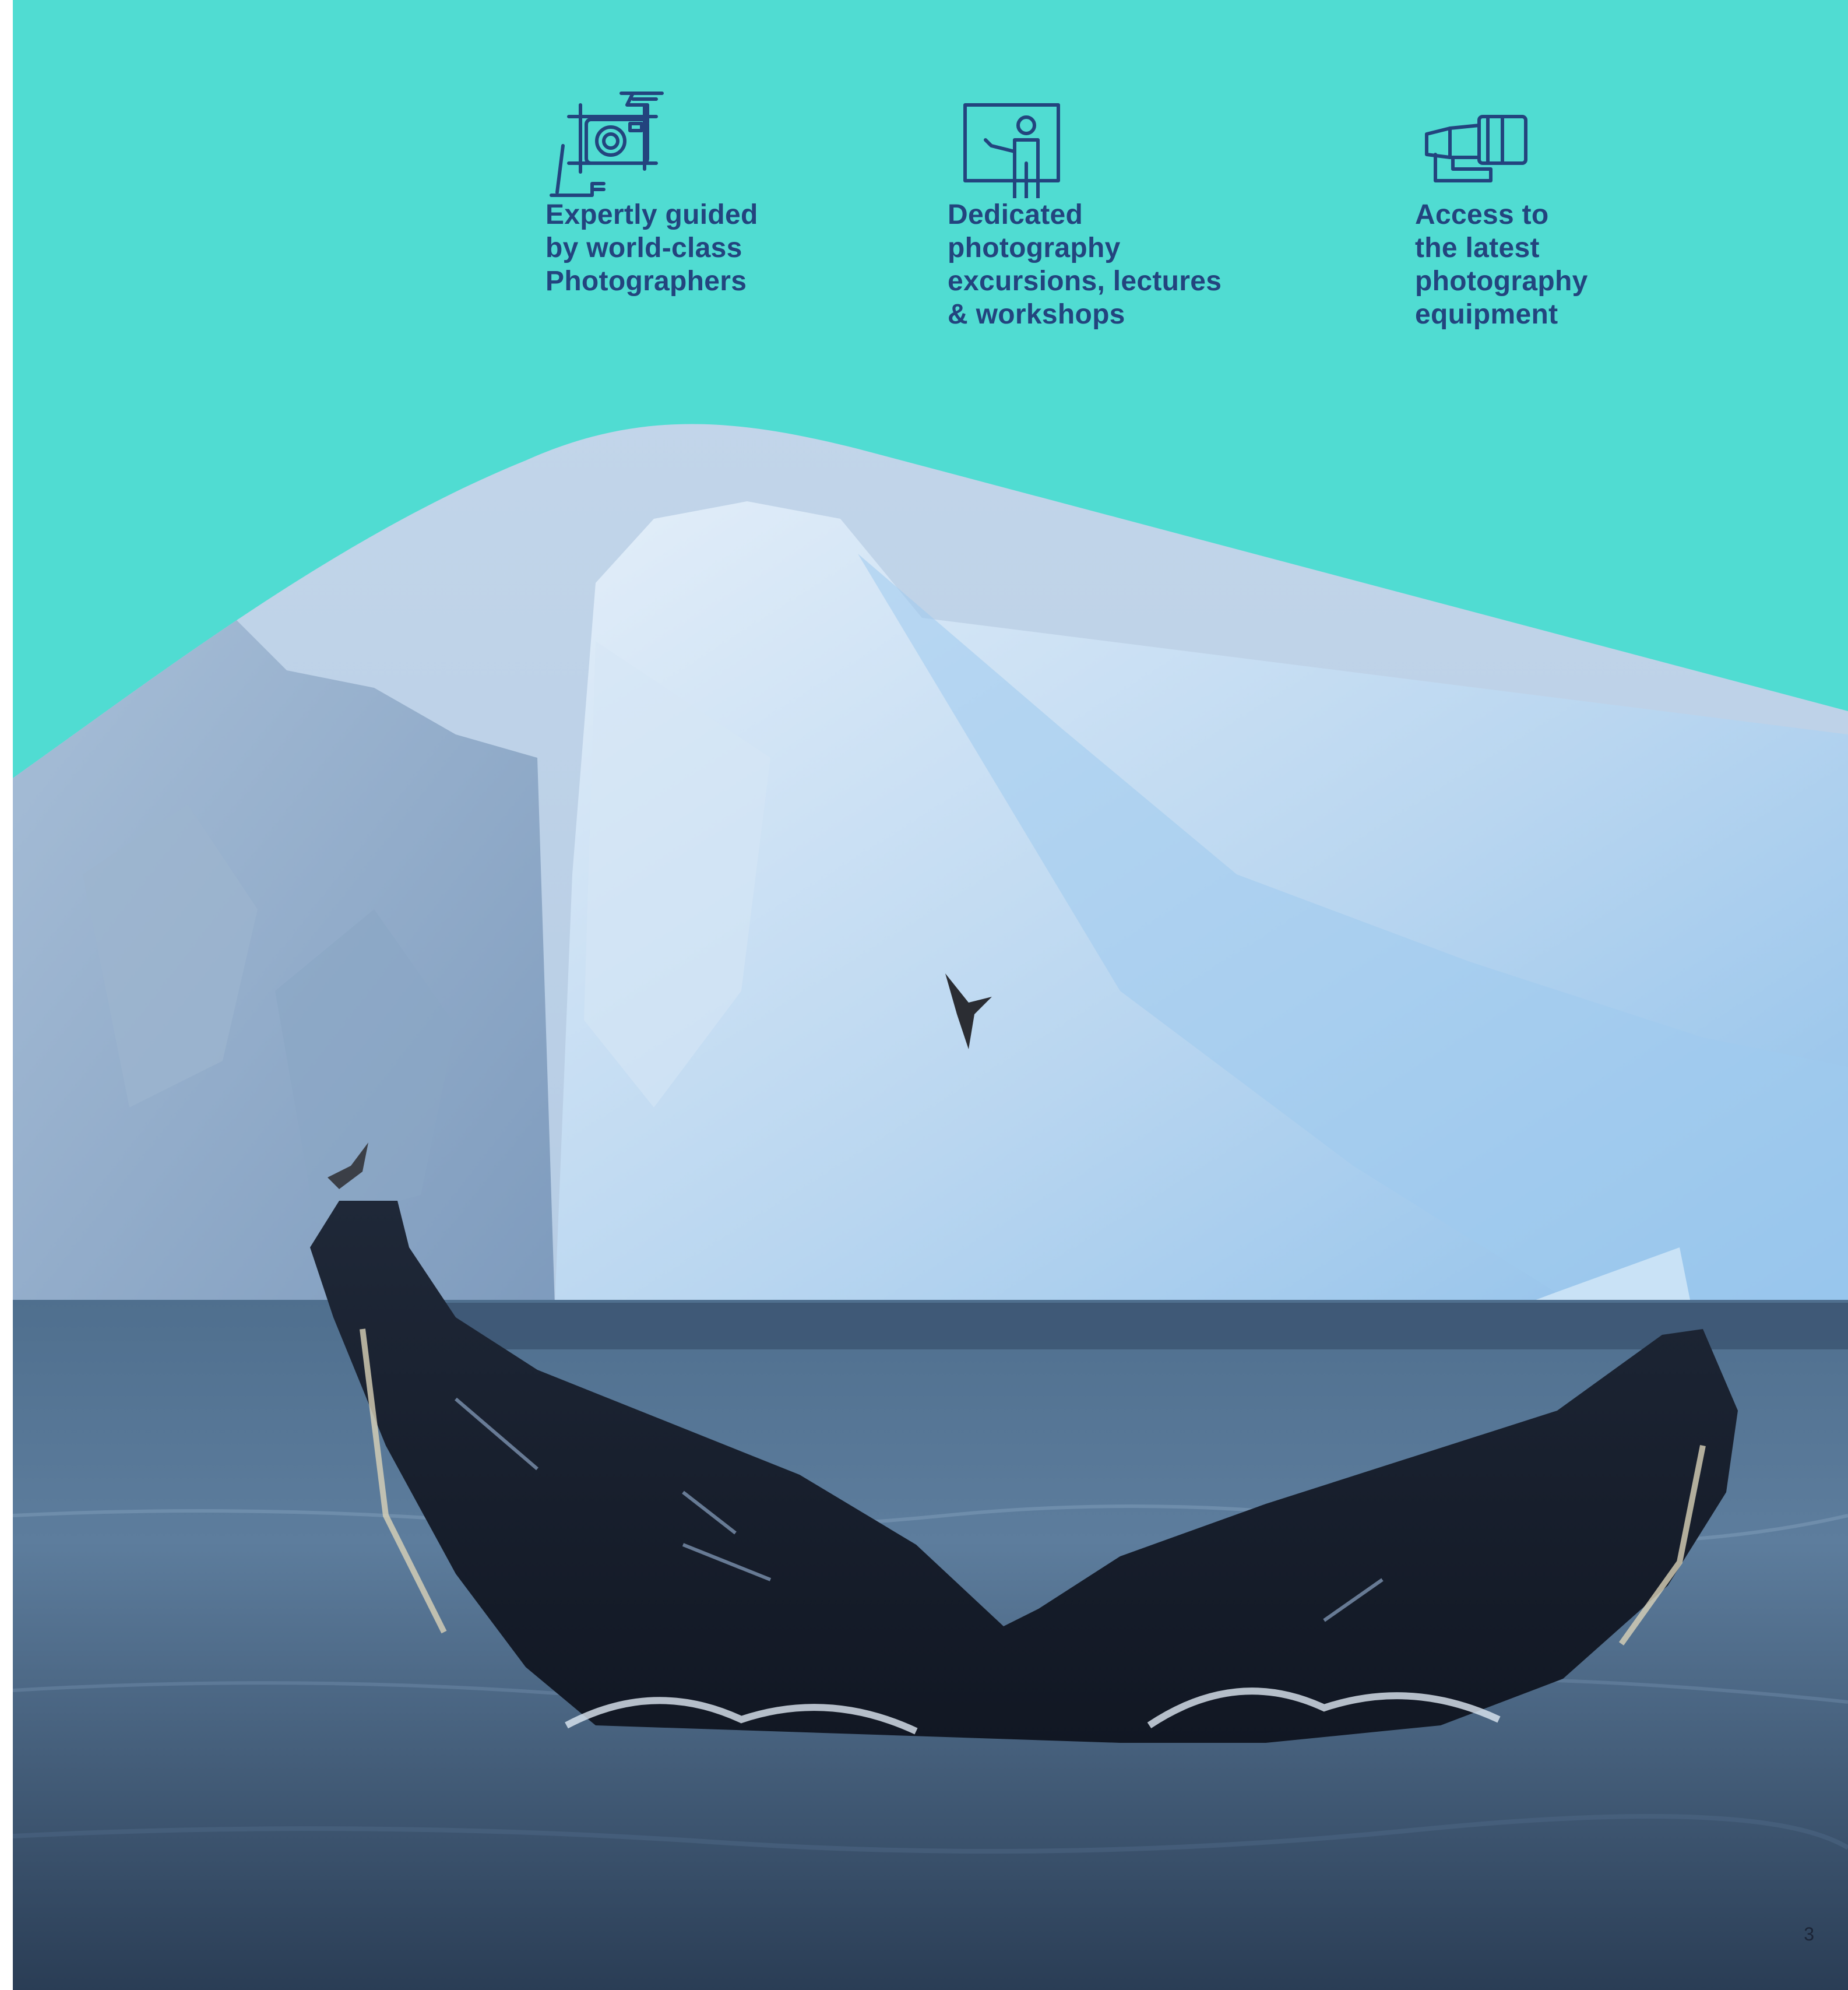 This screenshot has width=1848, height=1990. Describe the element at coordinates (1476, 148) in the screenshot. I see `telephoto-lens-icon` at that location.